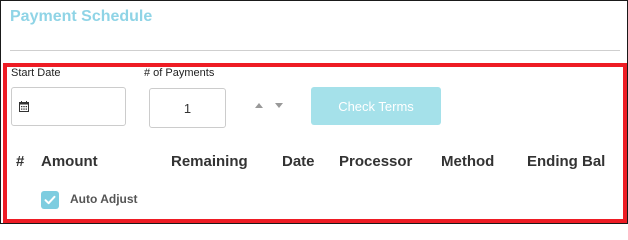 This screenshot has height=240, width=628. I want to click on col-header-remaining: Remaining, so click(209, 161).